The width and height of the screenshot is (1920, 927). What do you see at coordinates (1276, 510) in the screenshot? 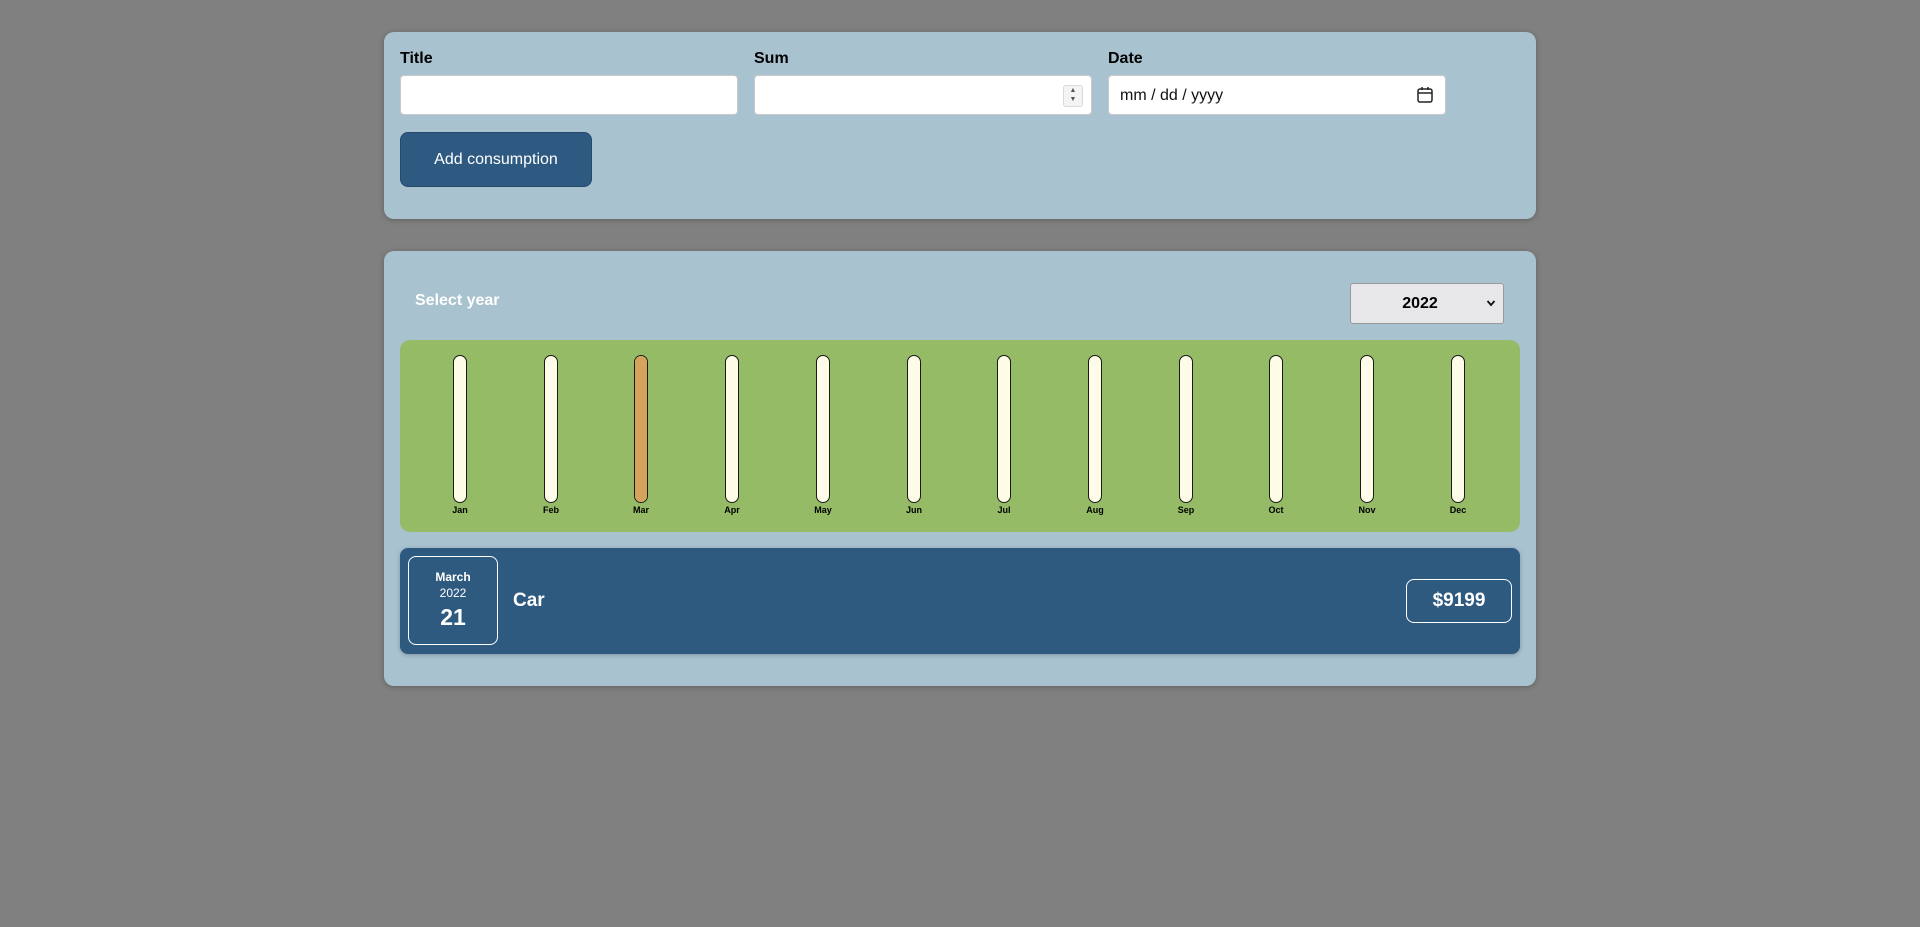
I see `chart-month-label: Oct` at bounding box center [1276, 510].